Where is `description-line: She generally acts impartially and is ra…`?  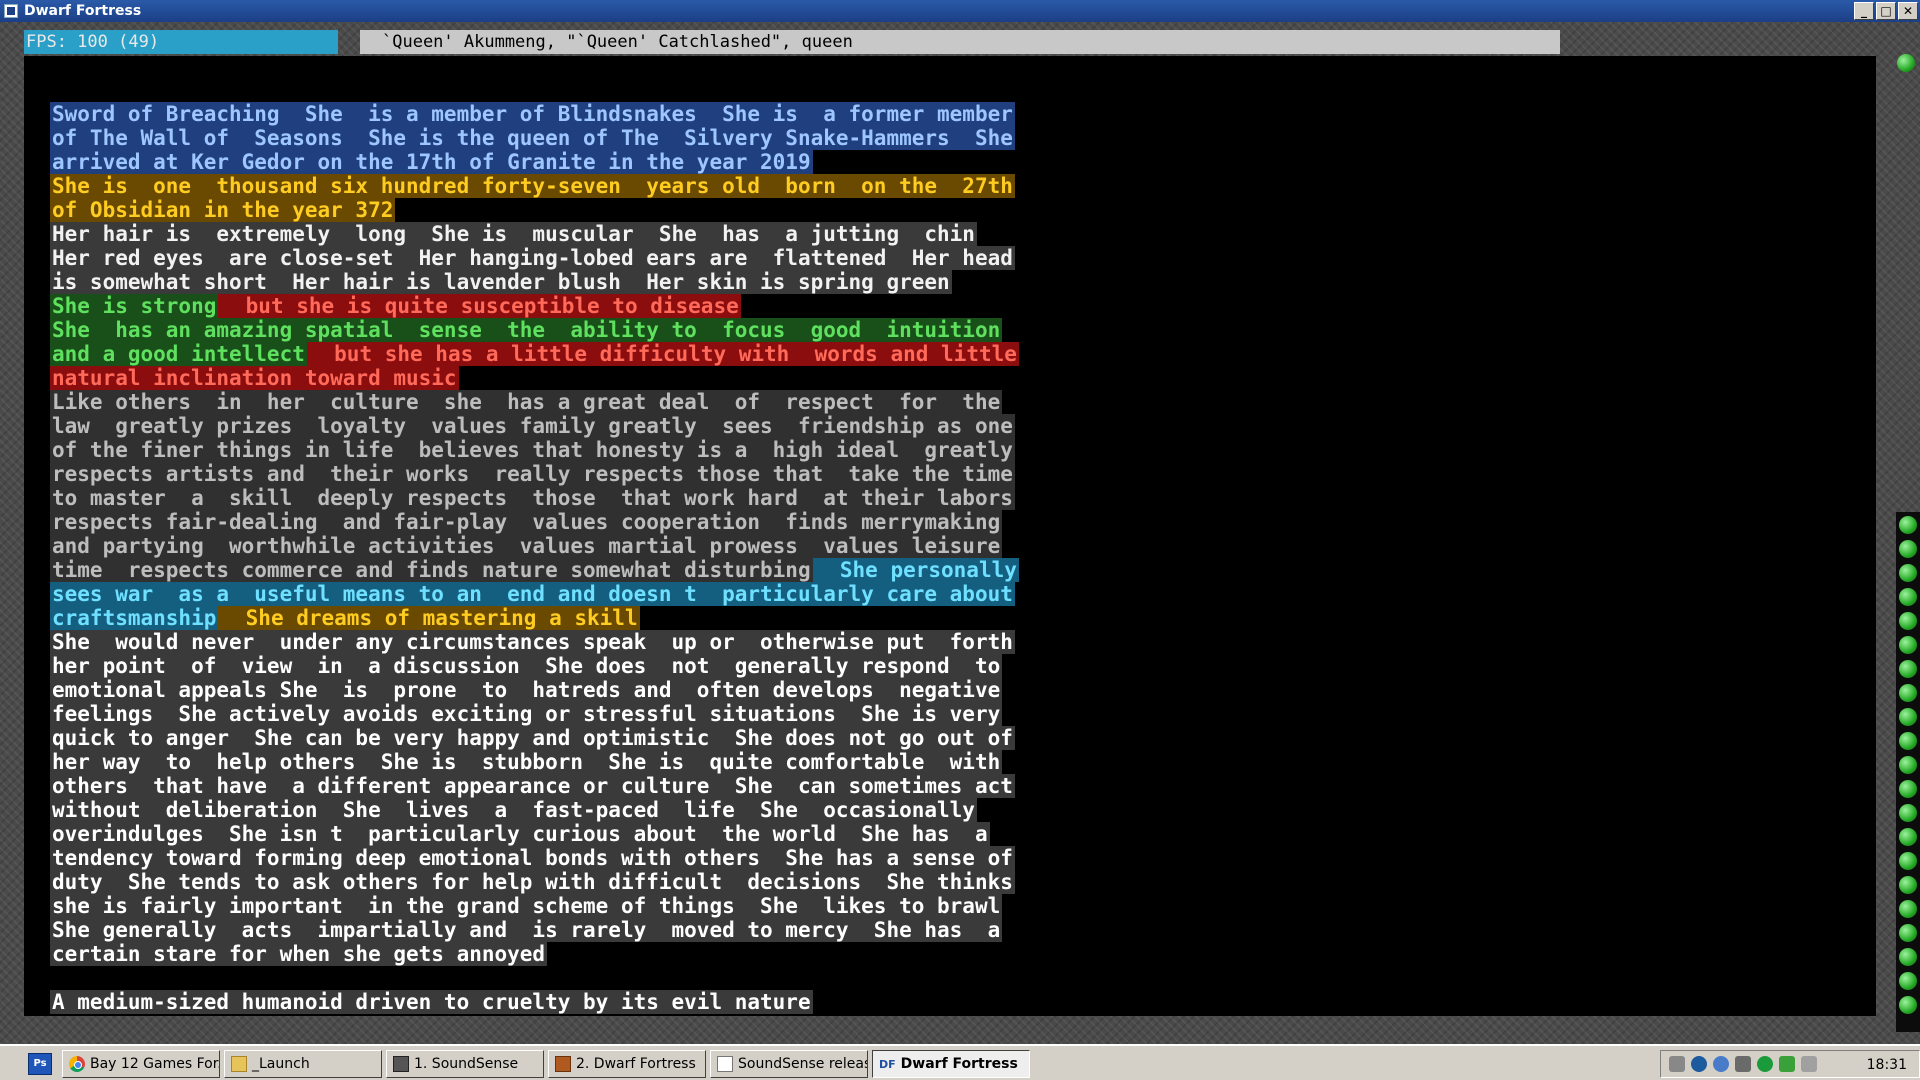 description-line: She generally acts impartially and is ra… is located at coordinates (961, 930).